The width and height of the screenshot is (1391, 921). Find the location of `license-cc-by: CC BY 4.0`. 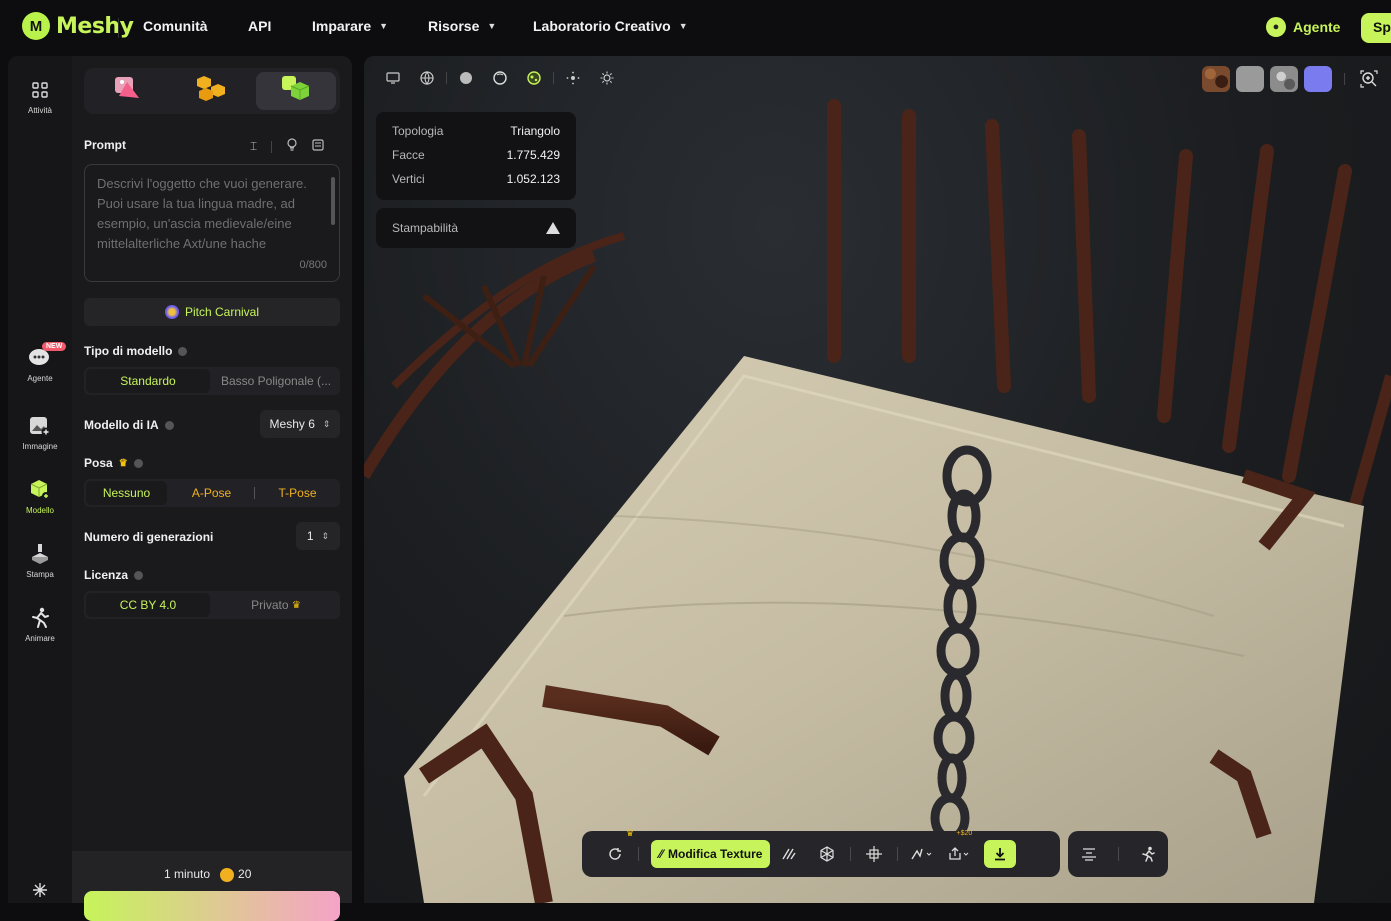

license-cc-by: CC BY 4.0 is located at coordinates (148, 605).